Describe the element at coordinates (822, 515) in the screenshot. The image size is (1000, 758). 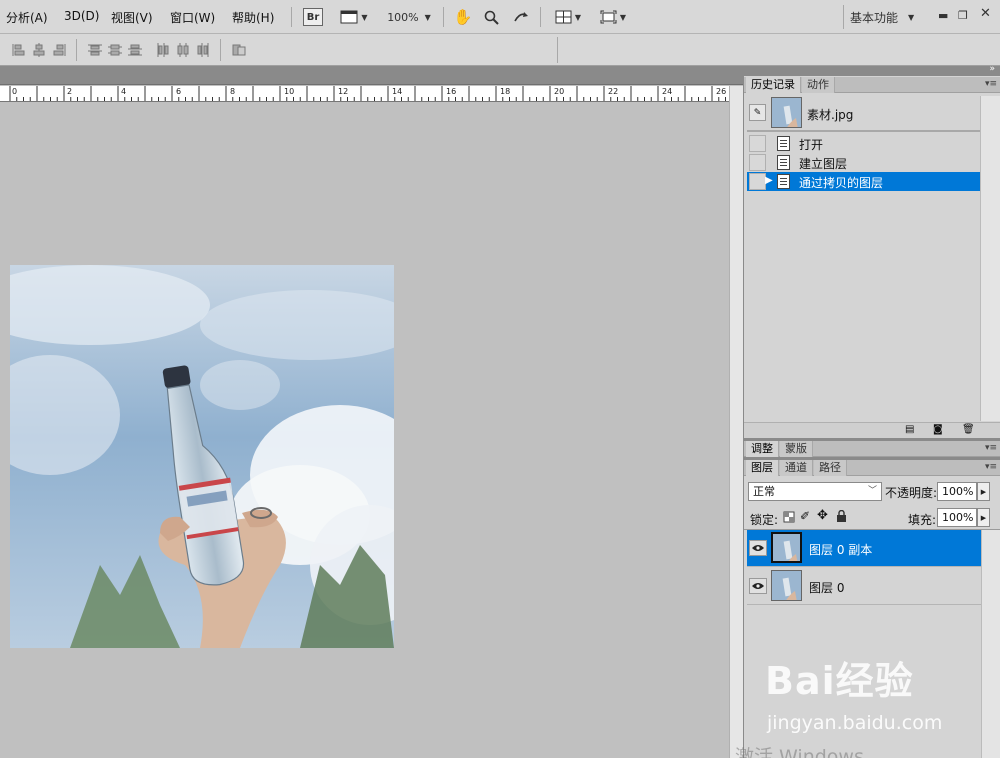
I see `lock-position-icon: ✥` at that location.